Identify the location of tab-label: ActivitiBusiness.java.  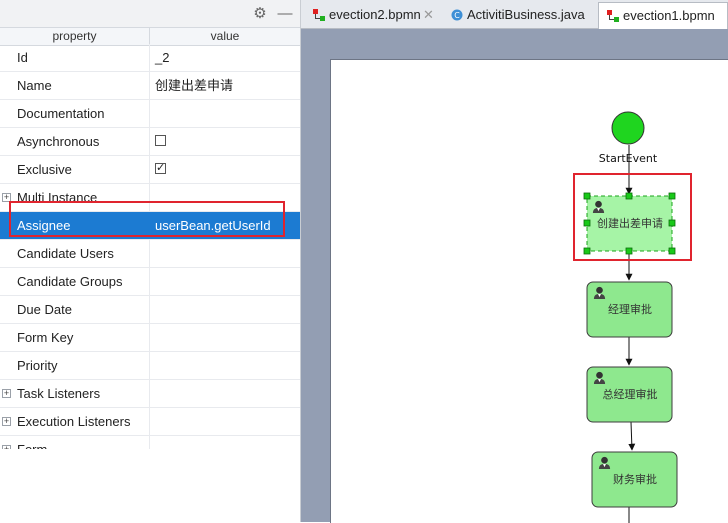
(526, 14).